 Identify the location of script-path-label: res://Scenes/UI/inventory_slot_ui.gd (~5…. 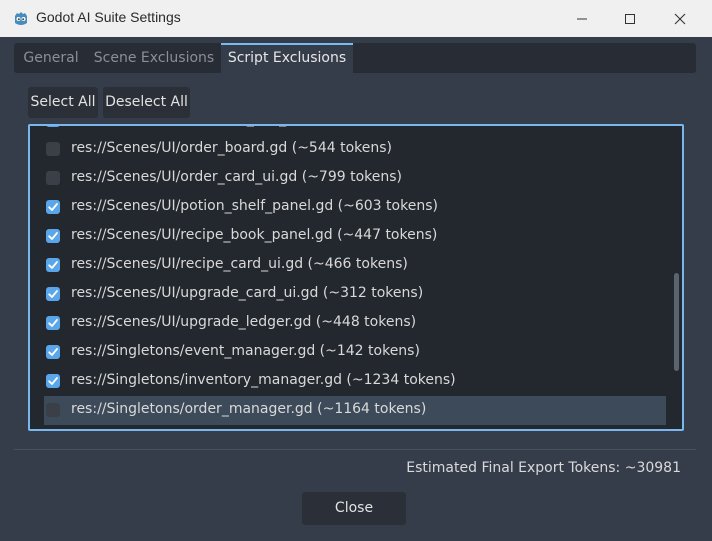
(248, 126).